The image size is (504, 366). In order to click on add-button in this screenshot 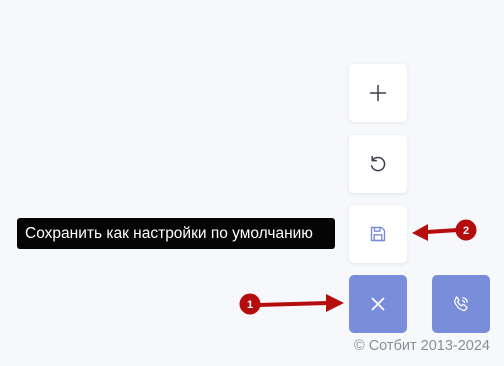, I will do `click(378, 93)`.